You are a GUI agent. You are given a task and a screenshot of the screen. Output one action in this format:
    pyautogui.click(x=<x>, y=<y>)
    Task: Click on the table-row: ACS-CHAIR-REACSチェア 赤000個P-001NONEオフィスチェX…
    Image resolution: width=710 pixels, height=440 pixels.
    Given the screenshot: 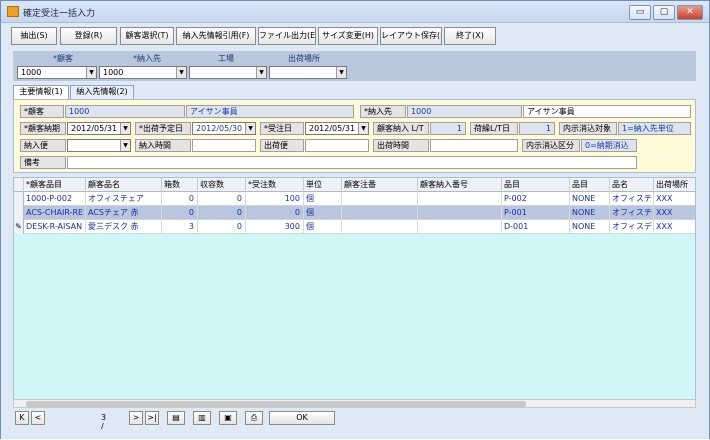 What is the action you would take?
    pyautogui.click(x=354, y=213)
    